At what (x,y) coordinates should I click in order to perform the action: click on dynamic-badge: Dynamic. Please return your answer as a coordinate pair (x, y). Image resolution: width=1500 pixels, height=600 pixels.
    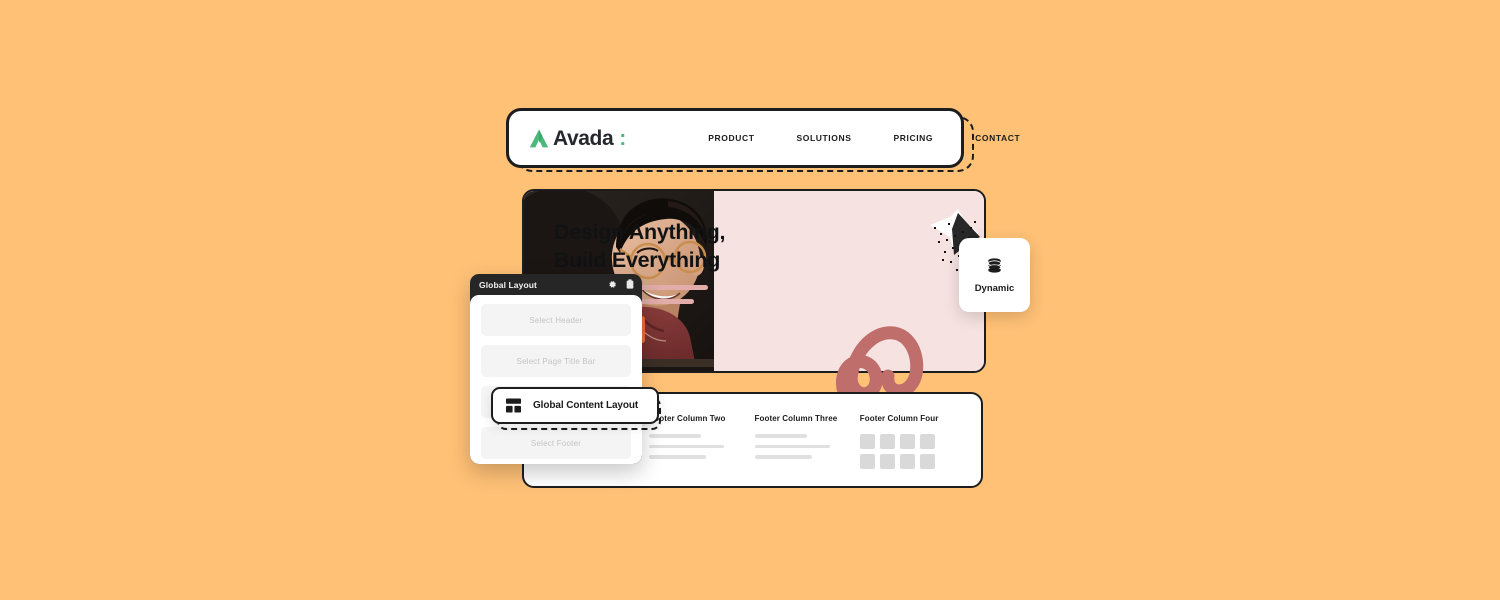
    Looking at the image, I should click on (994, 275).